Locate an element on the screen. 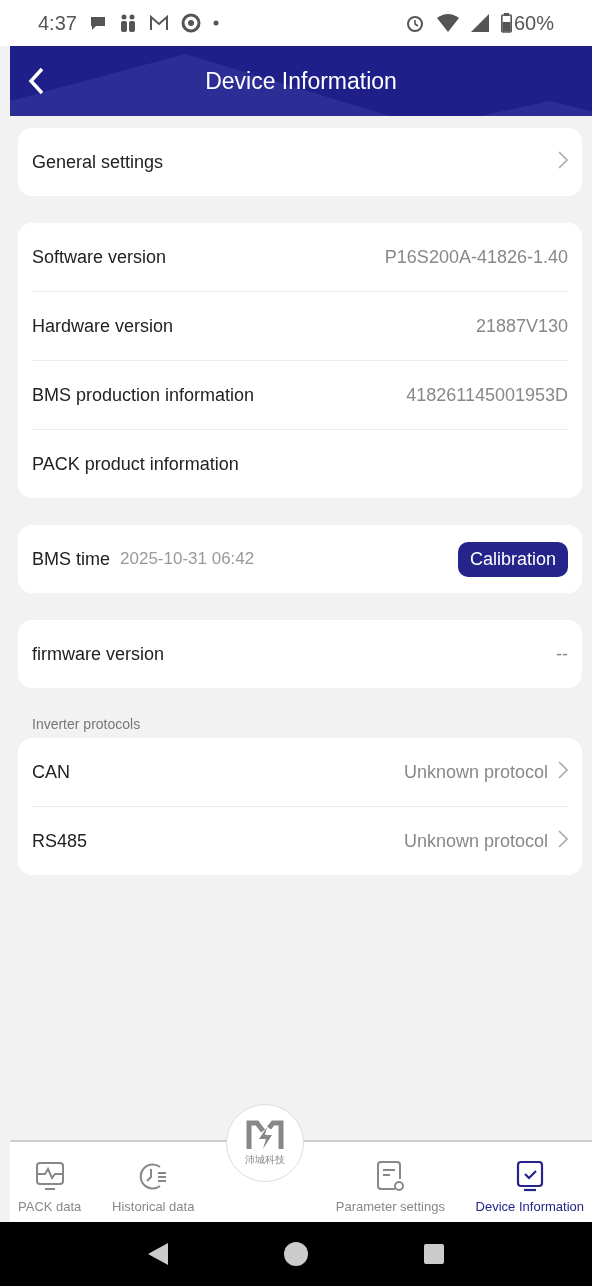 The height and width of the screenshot is (1286, 592). row-value: P16S200A-41826-1.40 is located at coordinates (476, 257).